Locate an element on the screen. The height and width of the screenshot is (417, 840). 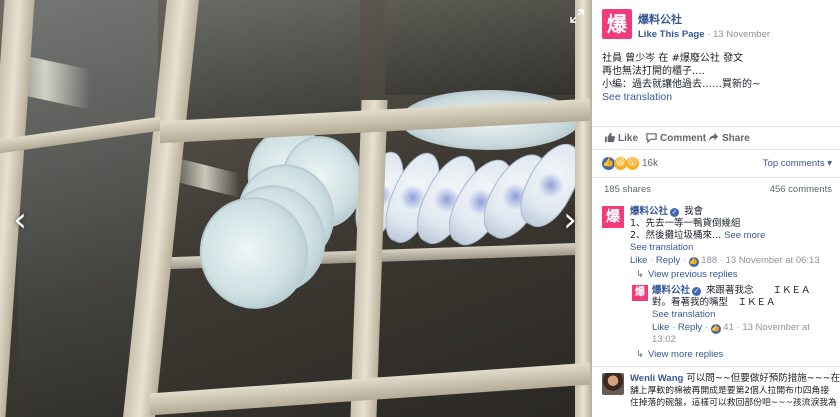
post-actions-bar: Like Comment Share is located at coordinates (716, 138).